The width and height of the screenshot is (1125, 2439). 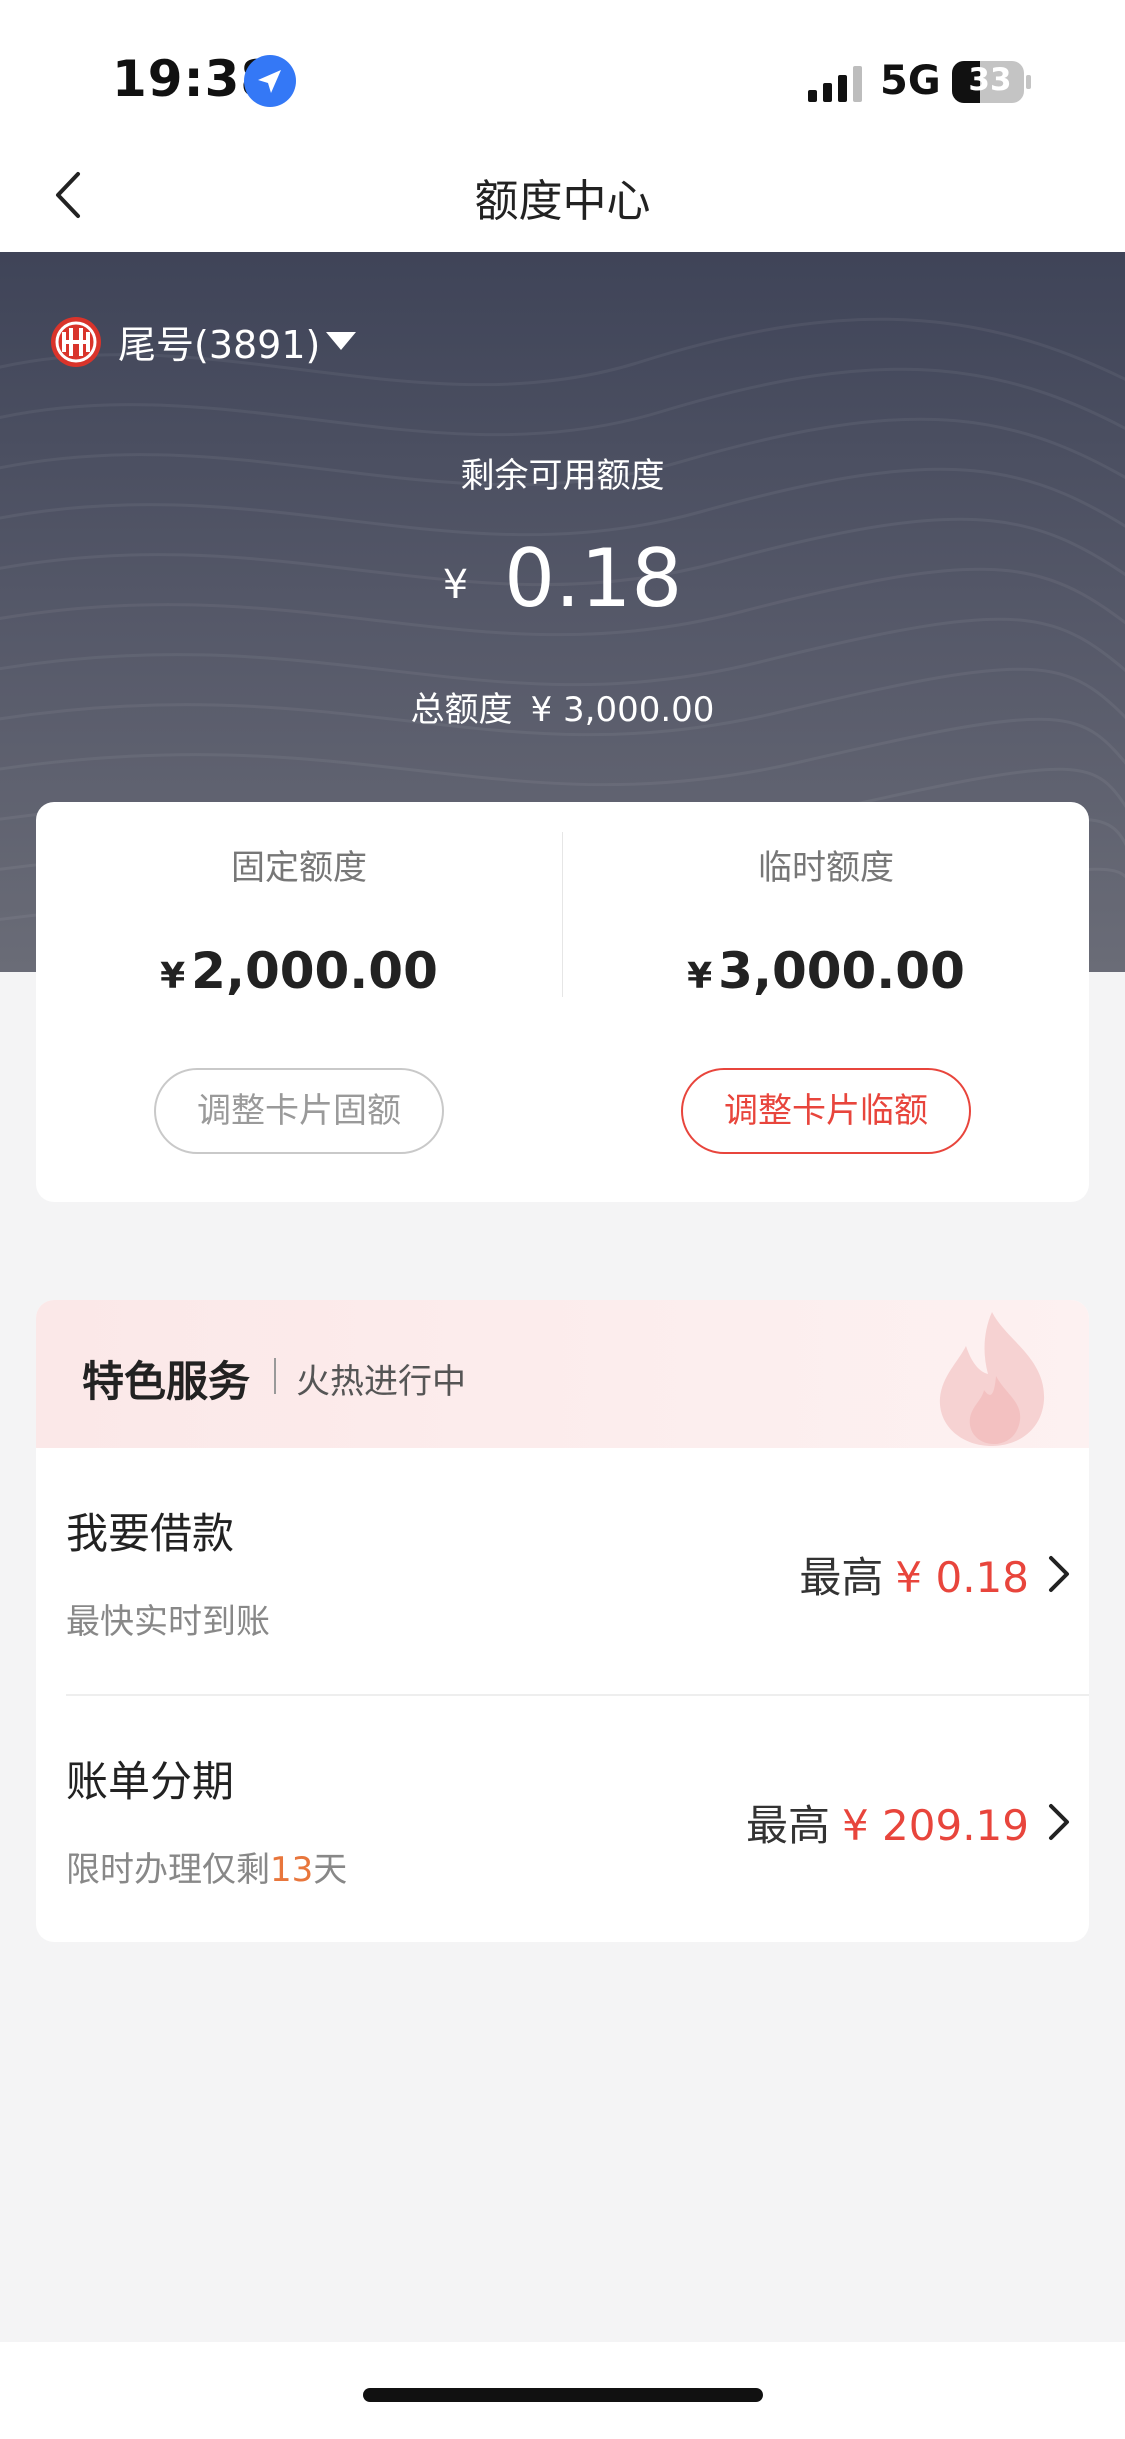 I want to click on battery-level: 33, so click(x=990, y=80).